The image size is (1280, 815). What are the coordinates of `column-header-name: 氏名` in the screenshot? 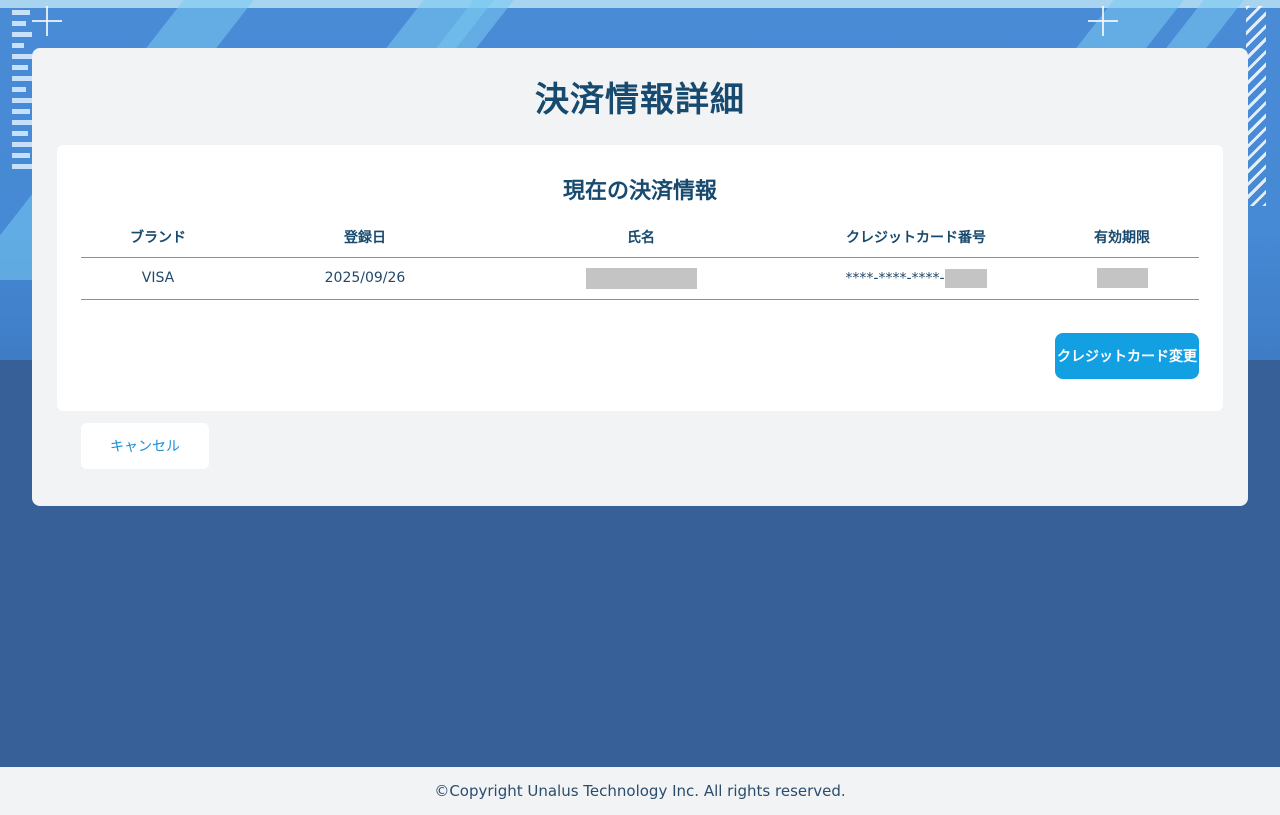 It's located at (641, 237).